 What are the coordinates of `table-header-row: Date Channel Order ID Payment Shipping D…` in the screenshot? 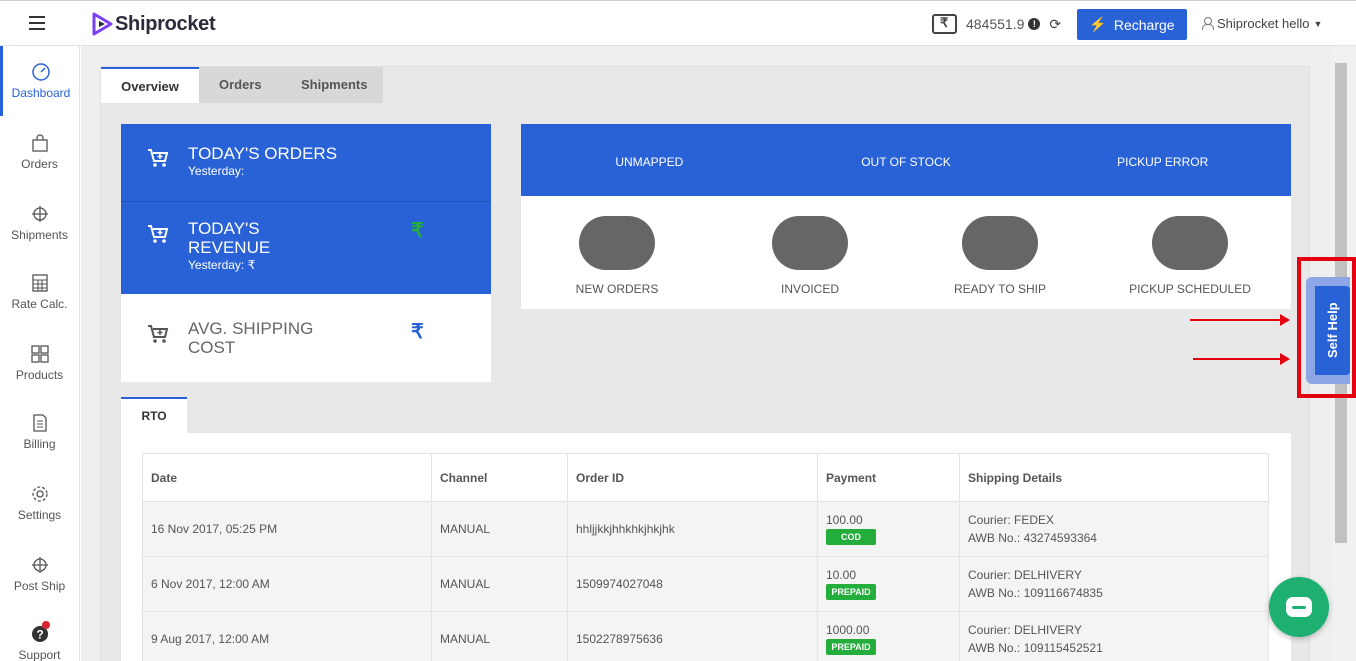 It's located at (705, 477).